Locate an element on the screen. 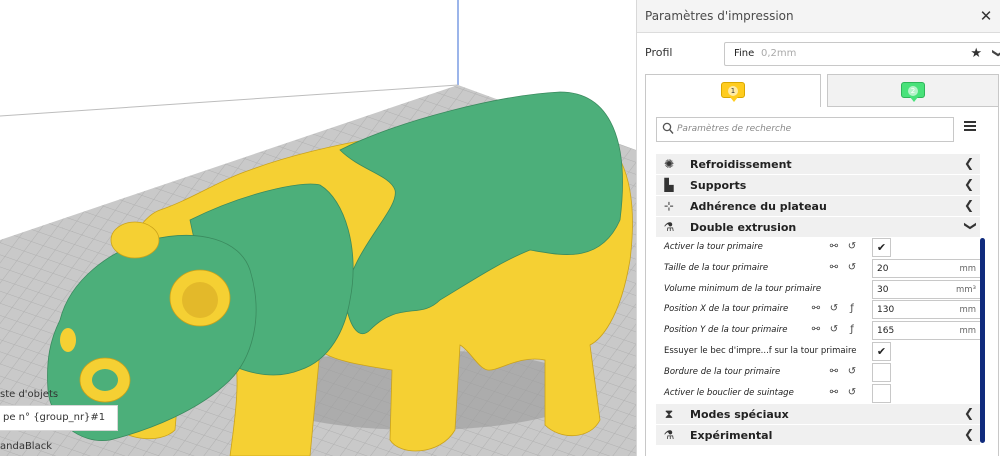 The height and width of the screenshot is (456, 1000). prime-tower-brim-checkbox is located at coordinates (881, 372).